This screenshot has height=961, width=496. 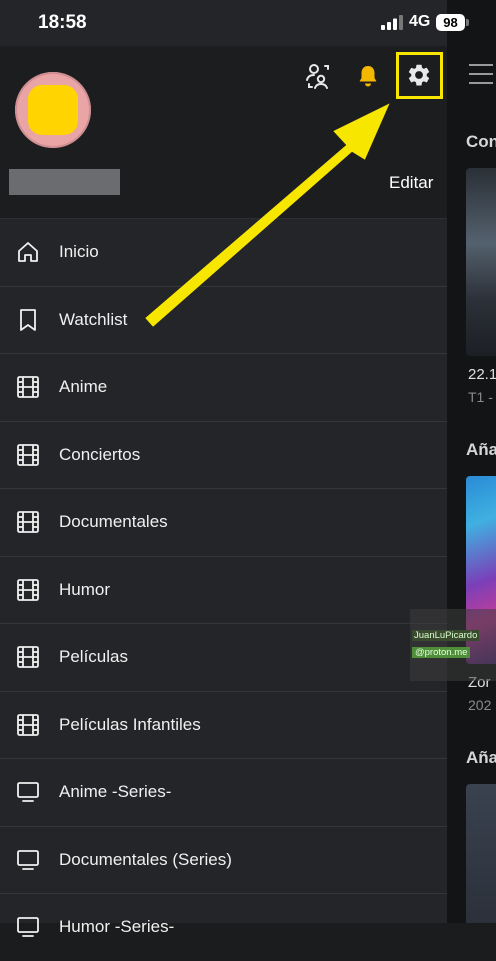 I want to click on home-icon, so click(x=28, y=252).